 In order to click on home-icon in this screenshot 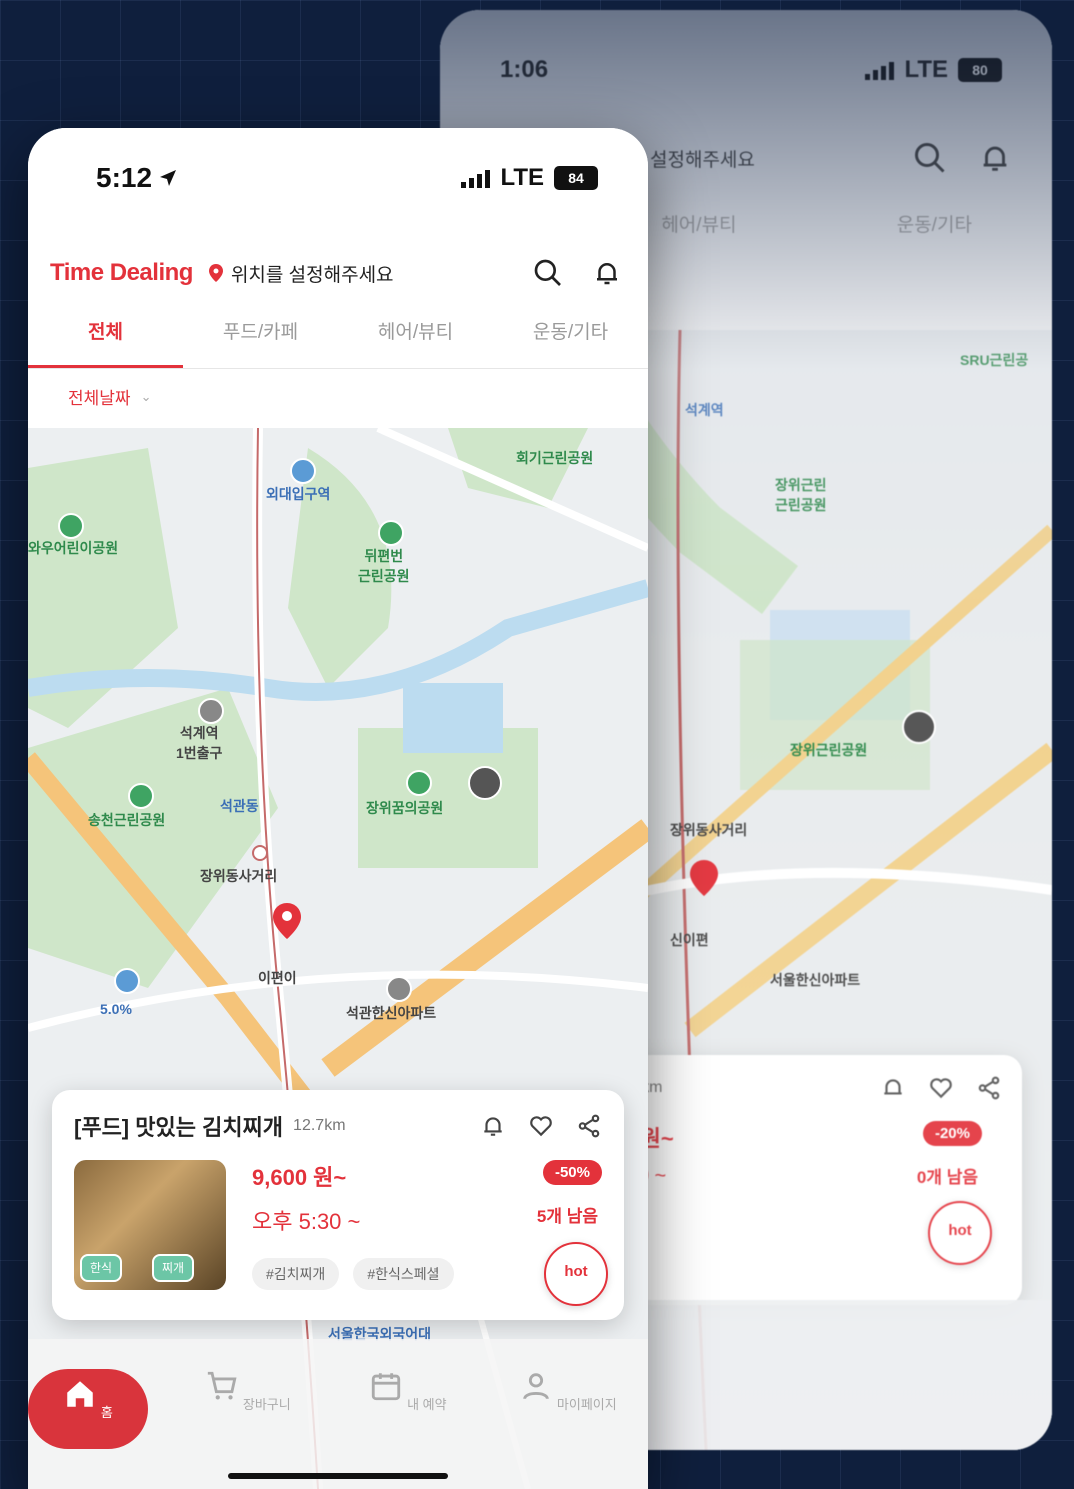, I will do `click(80, 1394)`.